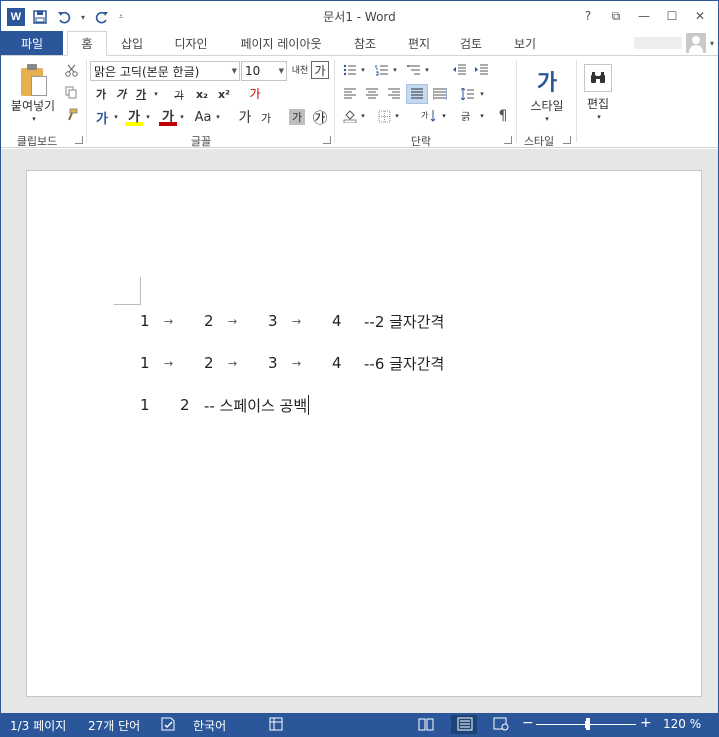  I want to click on help-button: ?, so click(588, 16).